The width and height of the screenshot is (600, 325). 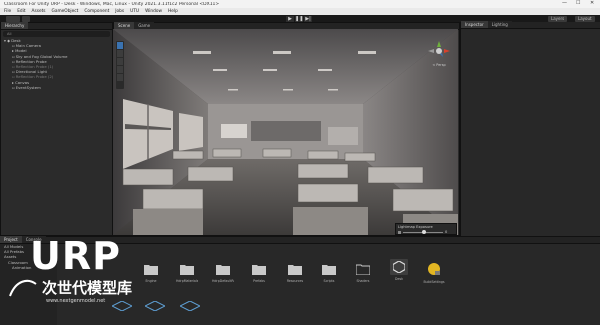 I want to click on asset-folder: Engine, so click(x=151, y=273).